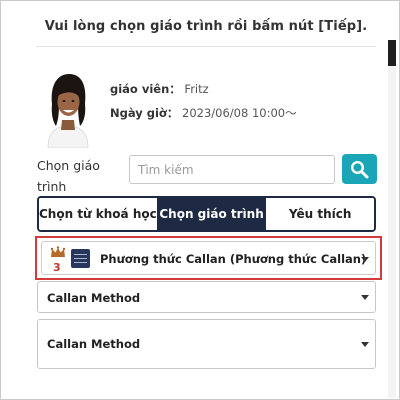 The image size is (400, 400). What do you see at coordinates (68, 111) in the screenshot?
I see `teacher-avatar` at bounding box center [68, 111].